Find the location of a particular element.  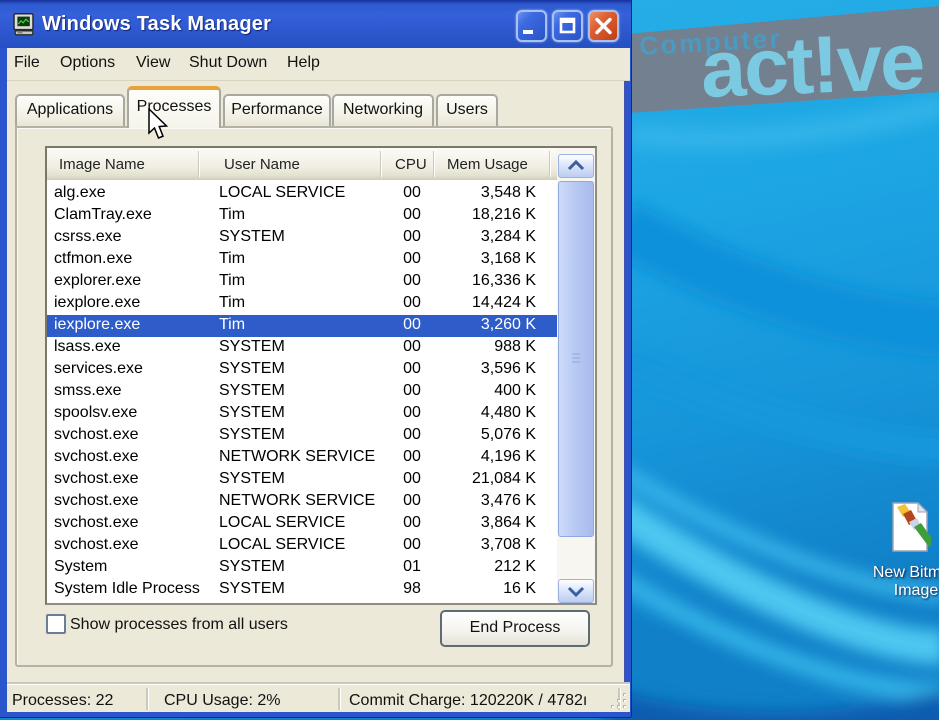

svg-text: act!ve is located at coordinates (811, 66).